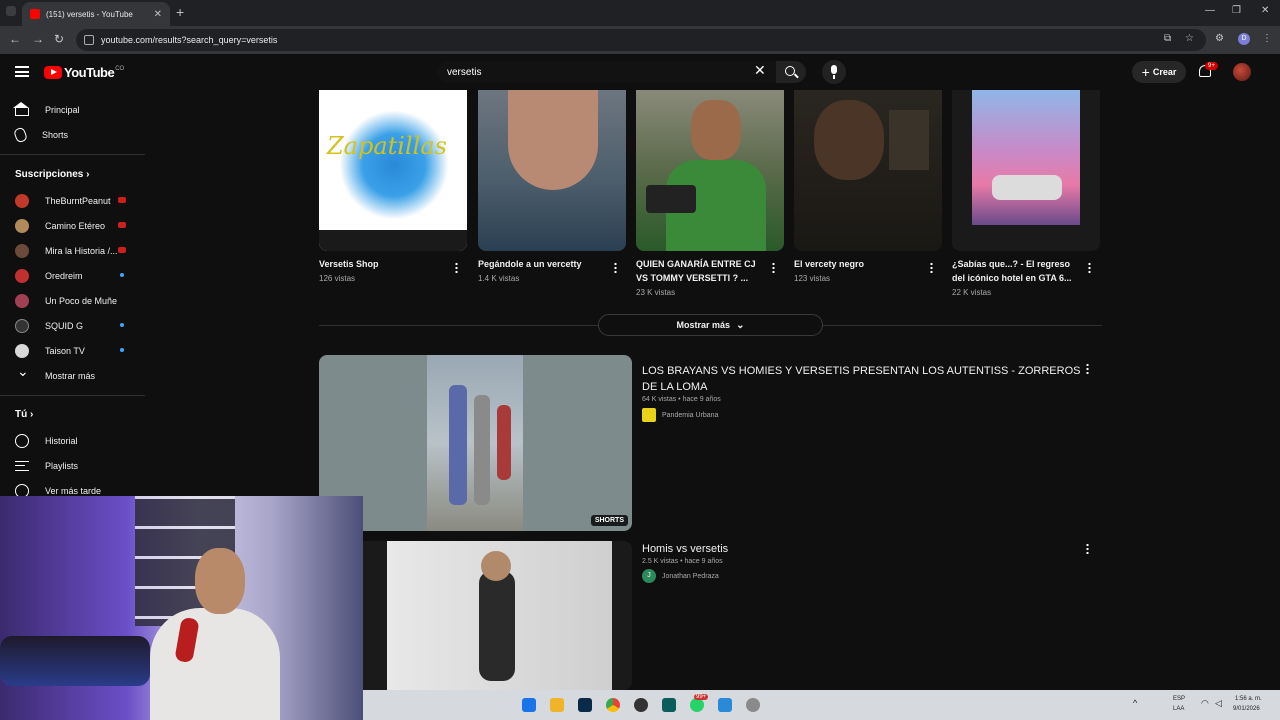 The image size is (1280, 720). I want to click on subscription-label: Oredreim, so click(64, 275).